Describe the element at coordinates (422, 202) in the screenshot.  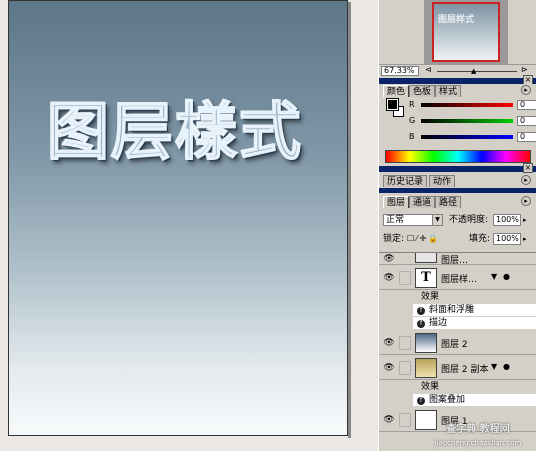
I see `tab-channels: 通道` at that location.